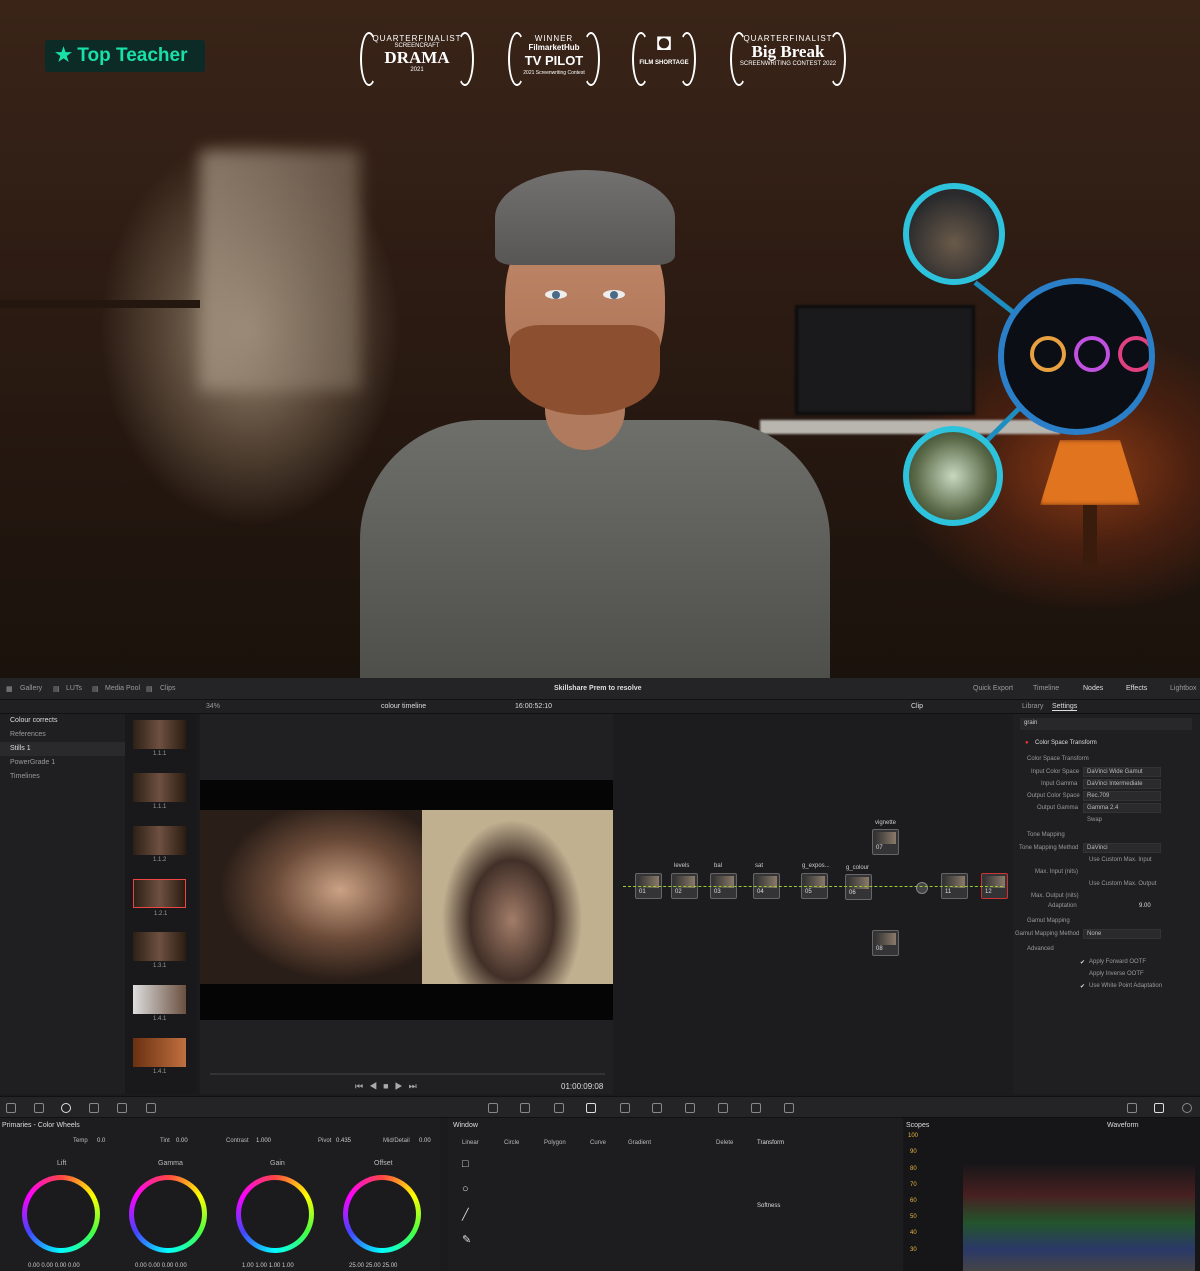  Describe the element at coordinates (62, 721) in the screenshot. I see `gallery-item: Colour corrects` at that location.